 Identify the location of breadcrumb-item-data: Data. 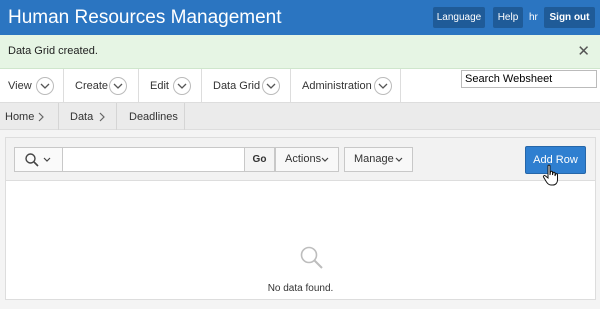
(88, 116).